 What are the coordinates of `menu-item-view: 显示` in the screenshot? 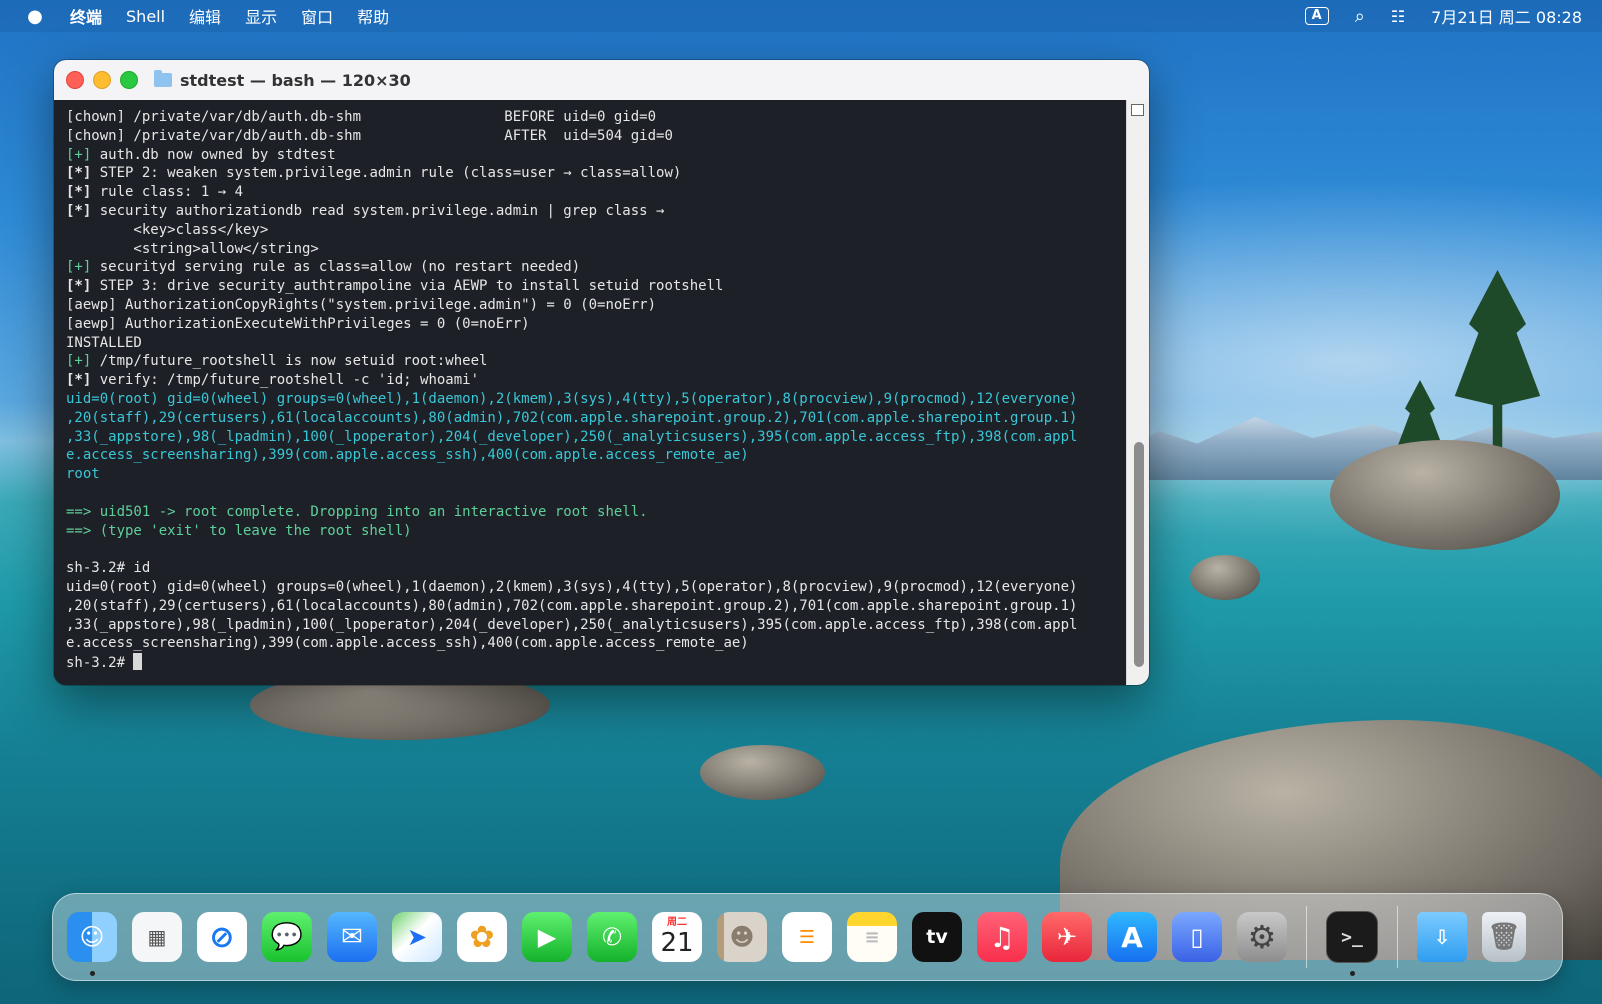 It's located at (261, 16).